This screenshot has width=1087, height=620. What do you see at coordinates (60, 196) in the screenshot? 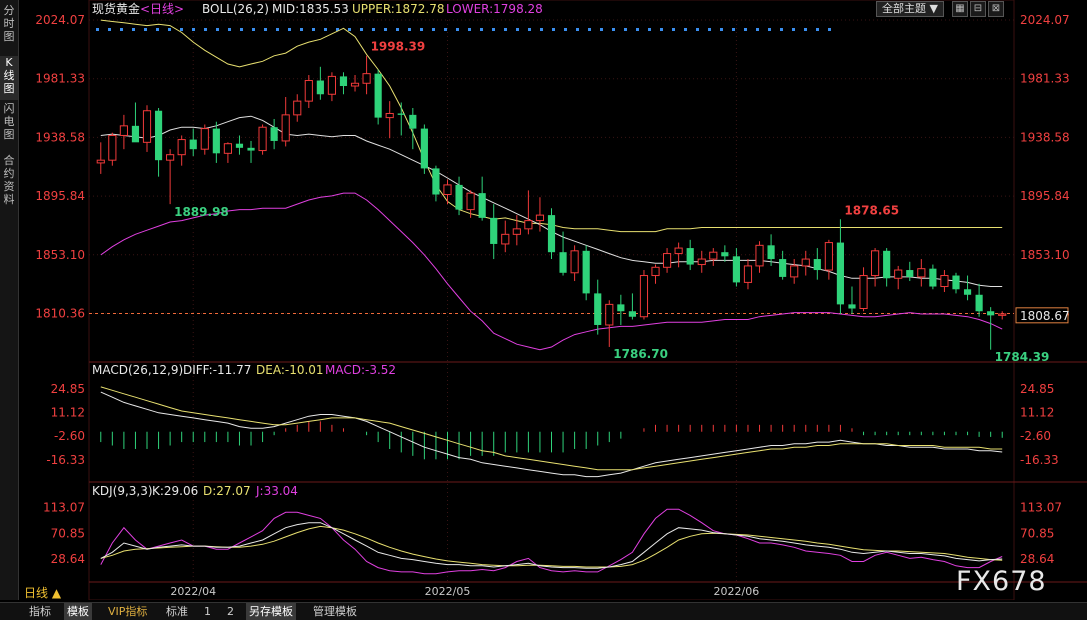
I see `price-tick-left: 1895.84` at bounding box center [60, 196].